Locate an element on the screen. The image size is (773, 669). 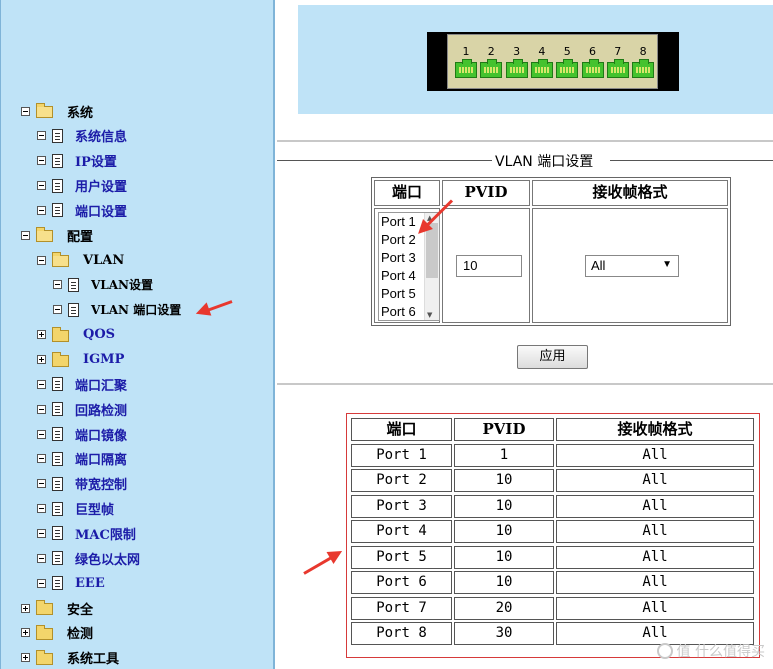
tree-item-label: 安全 is located at coordinates (80, 608).